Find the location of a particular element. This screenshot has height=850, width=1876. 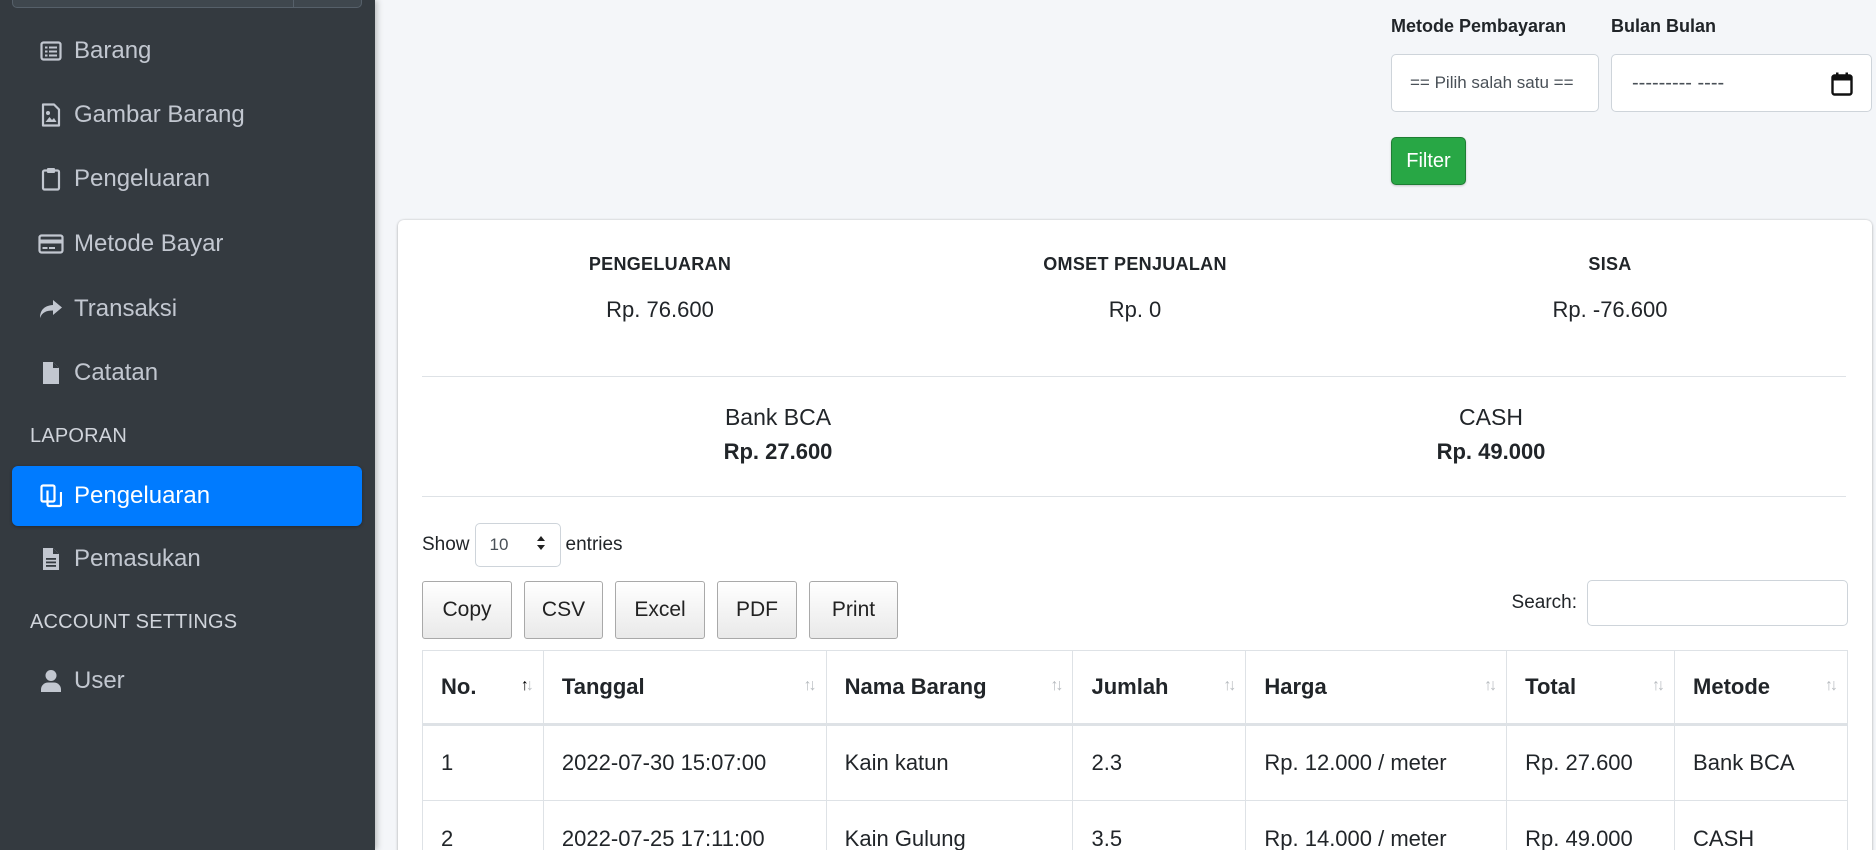

bulan-date-input: --------- ---- is located at coordinates (1741, 83).